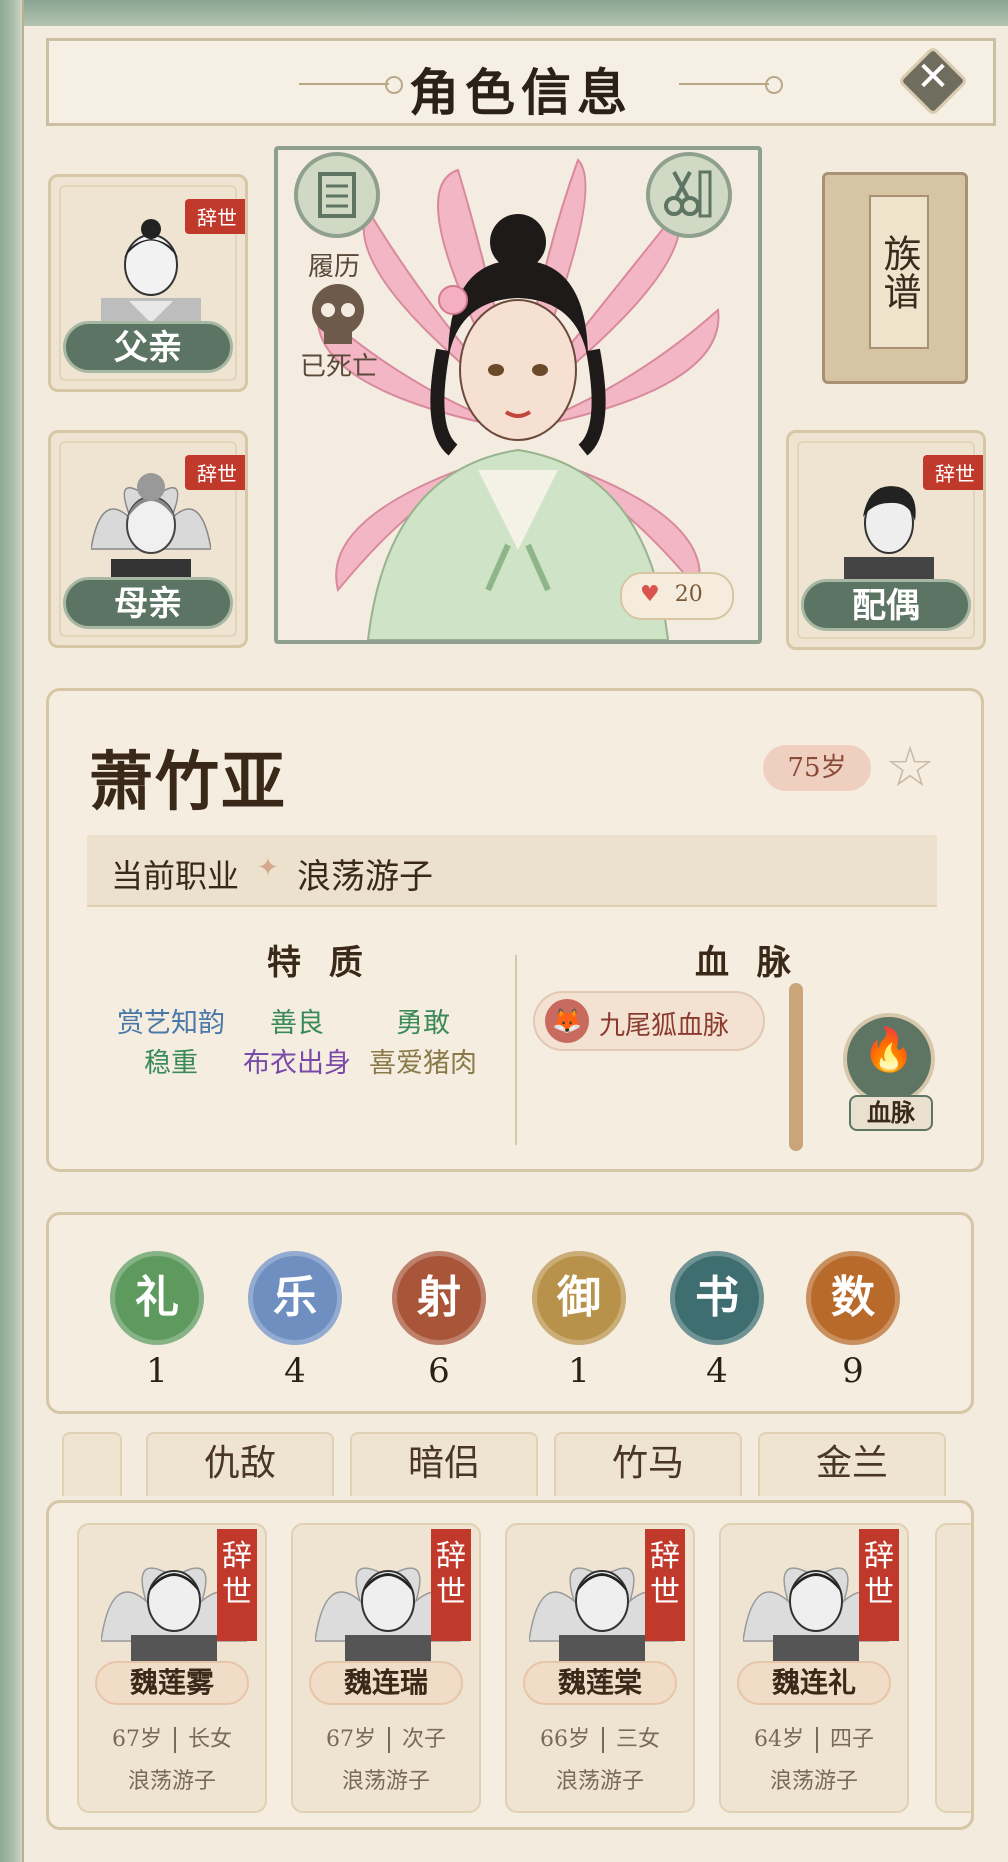 The height and width of the screenshot is (1862, 1008). Describe the element at coordinates (731, 85) in the screenshot. I see `header-ornament-right` at that location.